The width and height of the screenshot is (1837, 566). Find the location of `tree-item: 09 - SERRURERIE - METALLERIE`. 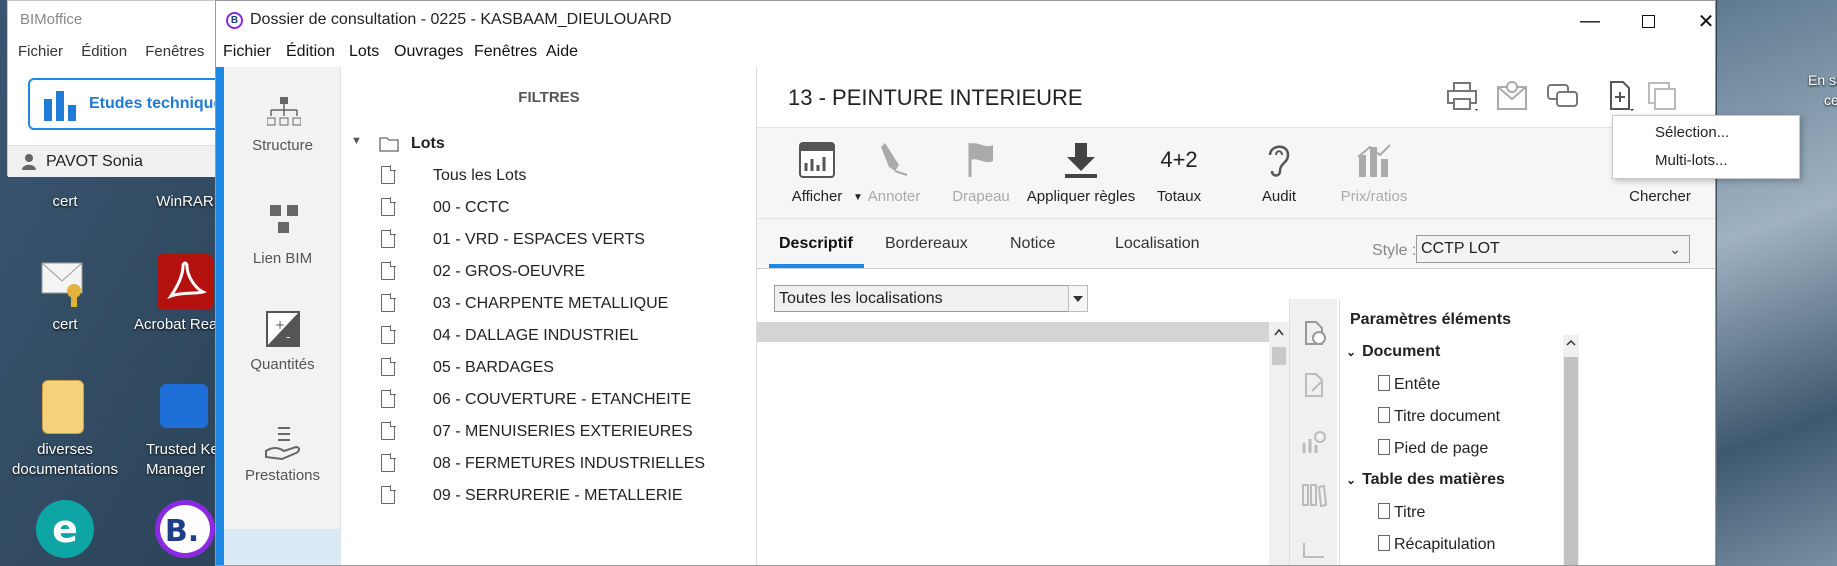

tree-item: 09 - SERRURERIE - METALLERIE is located at coordinates (549, 496).